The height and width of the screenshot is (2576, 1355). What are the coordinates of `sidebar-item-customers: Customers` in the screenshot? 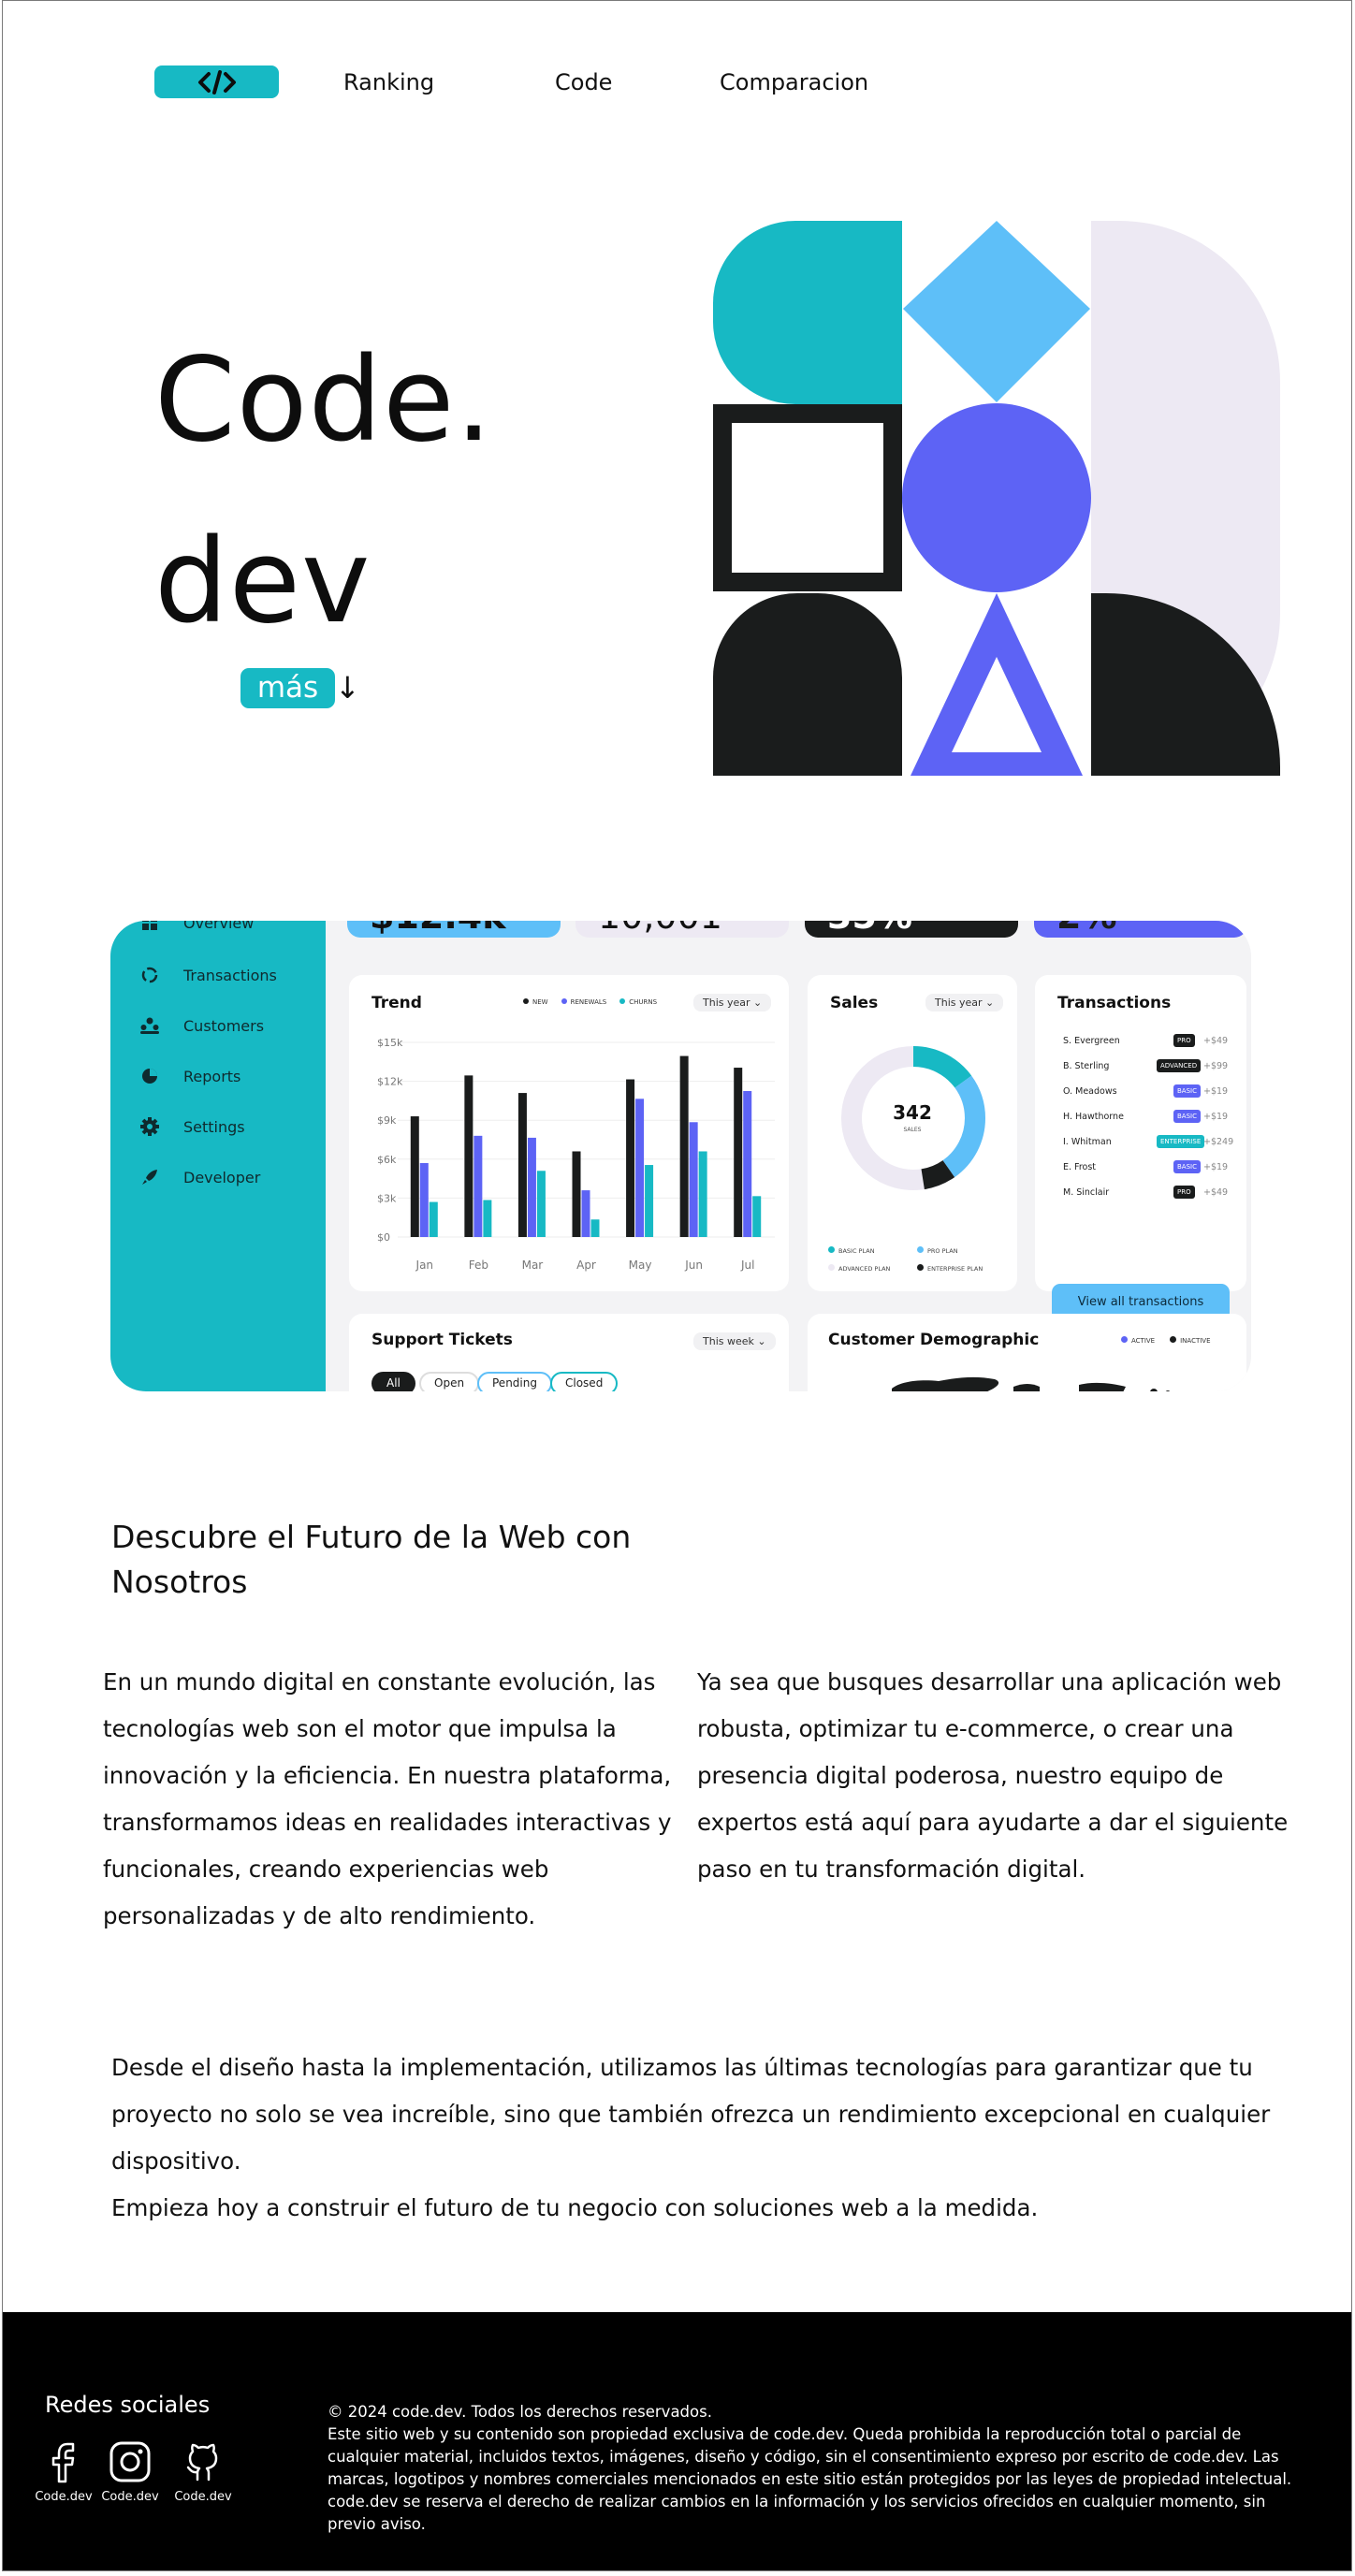 It's located at (201, 1025).